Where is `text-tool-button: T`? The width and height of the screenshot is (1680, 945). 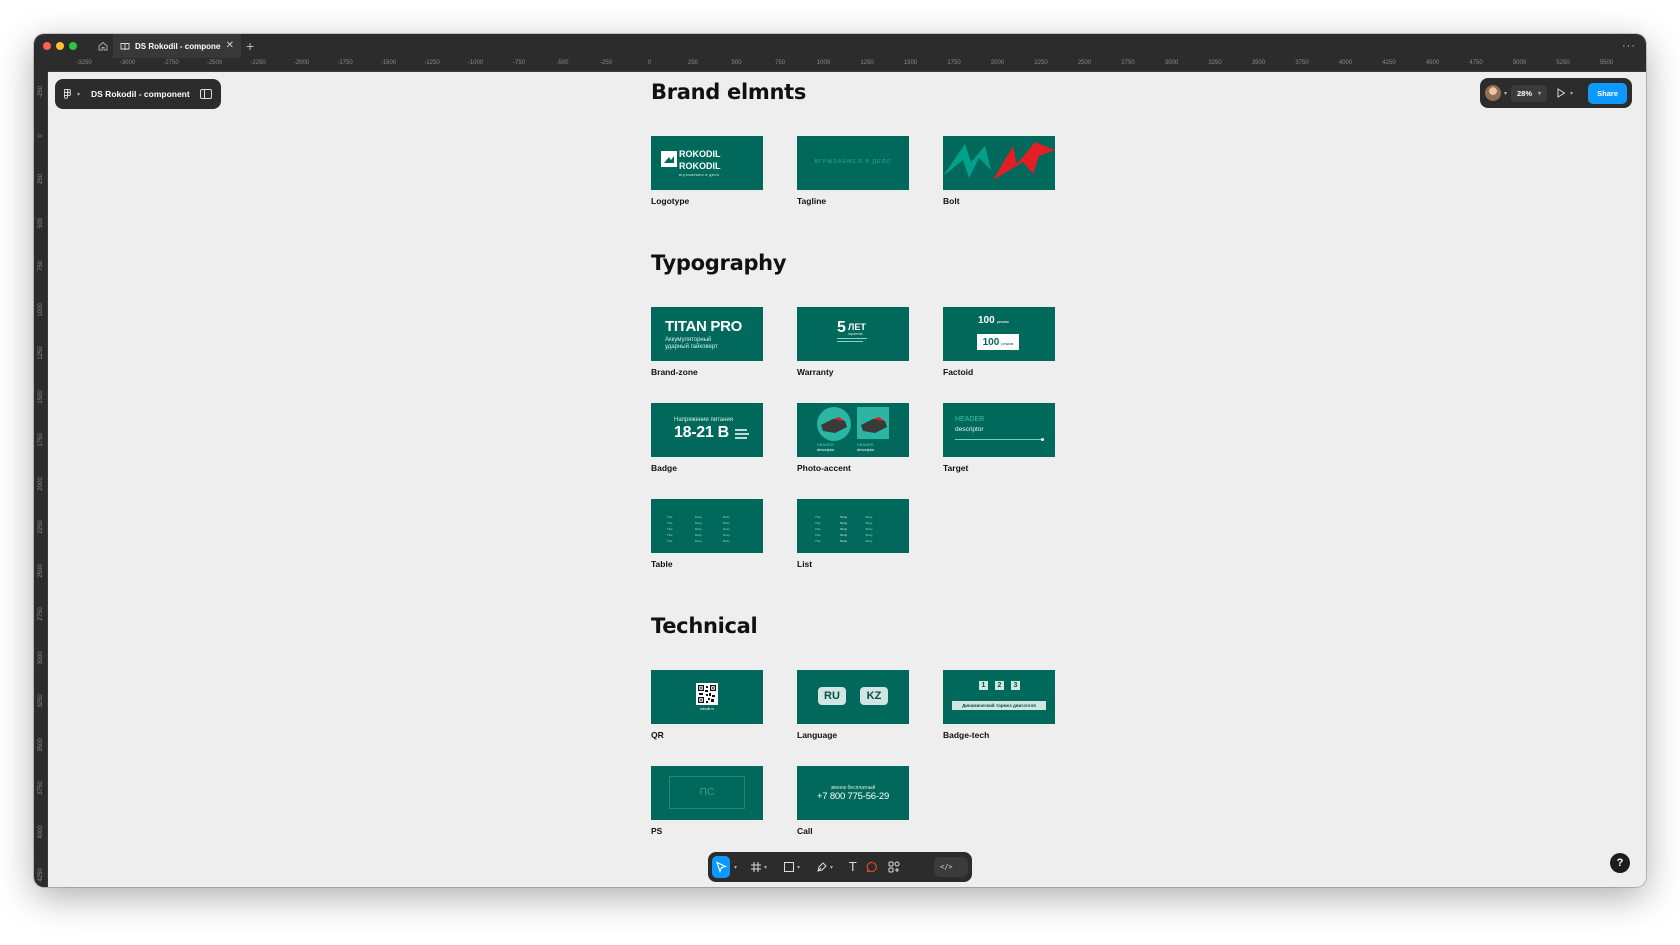 text-tool-button: T is located at coordinates (852, 867).